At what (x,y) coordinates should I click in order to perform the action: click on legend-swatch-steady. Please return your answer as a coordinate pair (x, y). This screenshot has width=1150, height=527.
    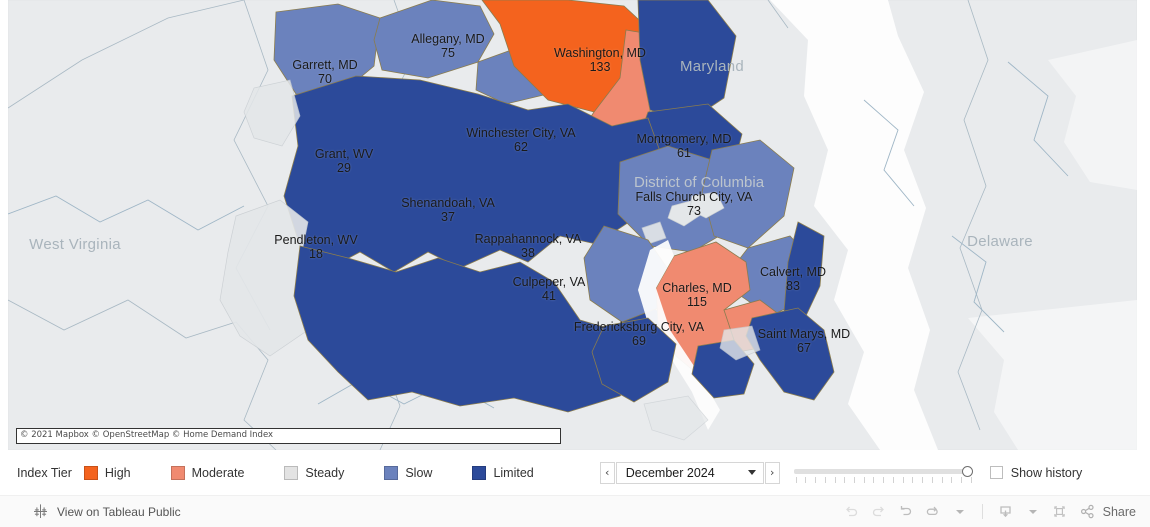
    Looking at the image, I should click on (291, 472).